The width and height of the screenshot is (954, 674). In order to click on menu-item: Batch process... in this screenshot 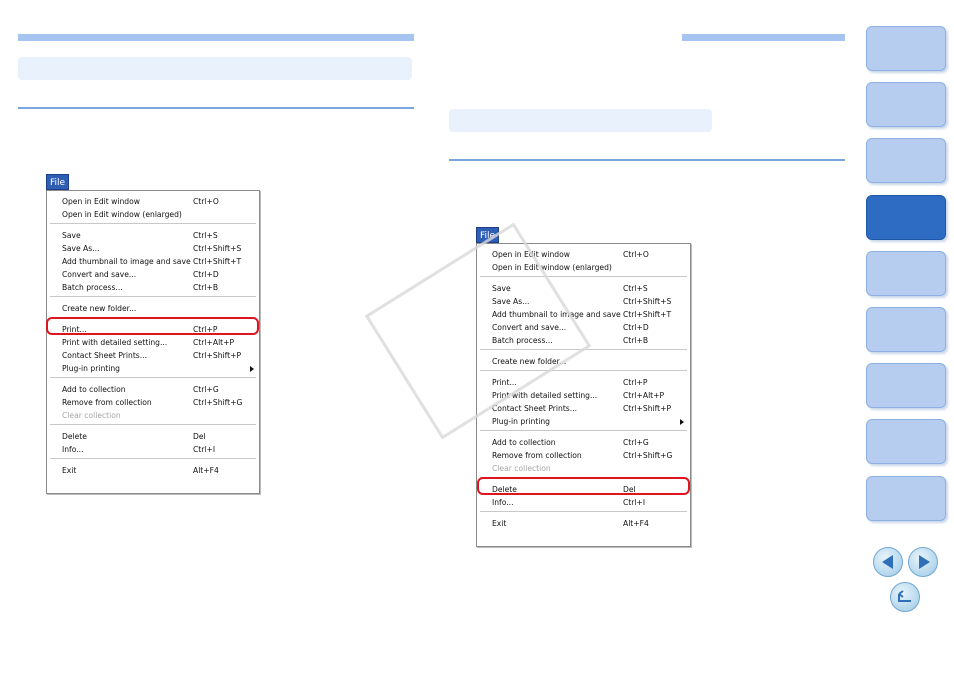, I will do `click(92, 288)`.